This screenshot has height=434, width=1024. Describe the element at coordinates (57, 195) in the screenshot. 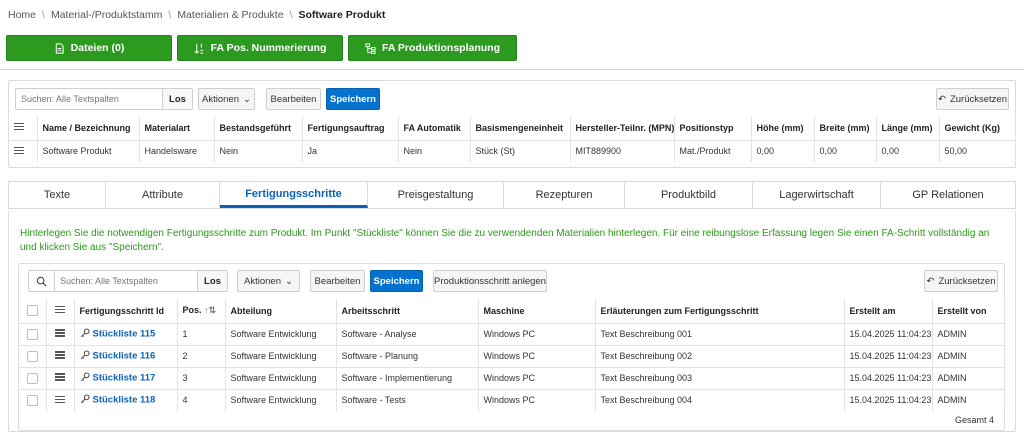

I see `tab-texte: Texte` at that location.